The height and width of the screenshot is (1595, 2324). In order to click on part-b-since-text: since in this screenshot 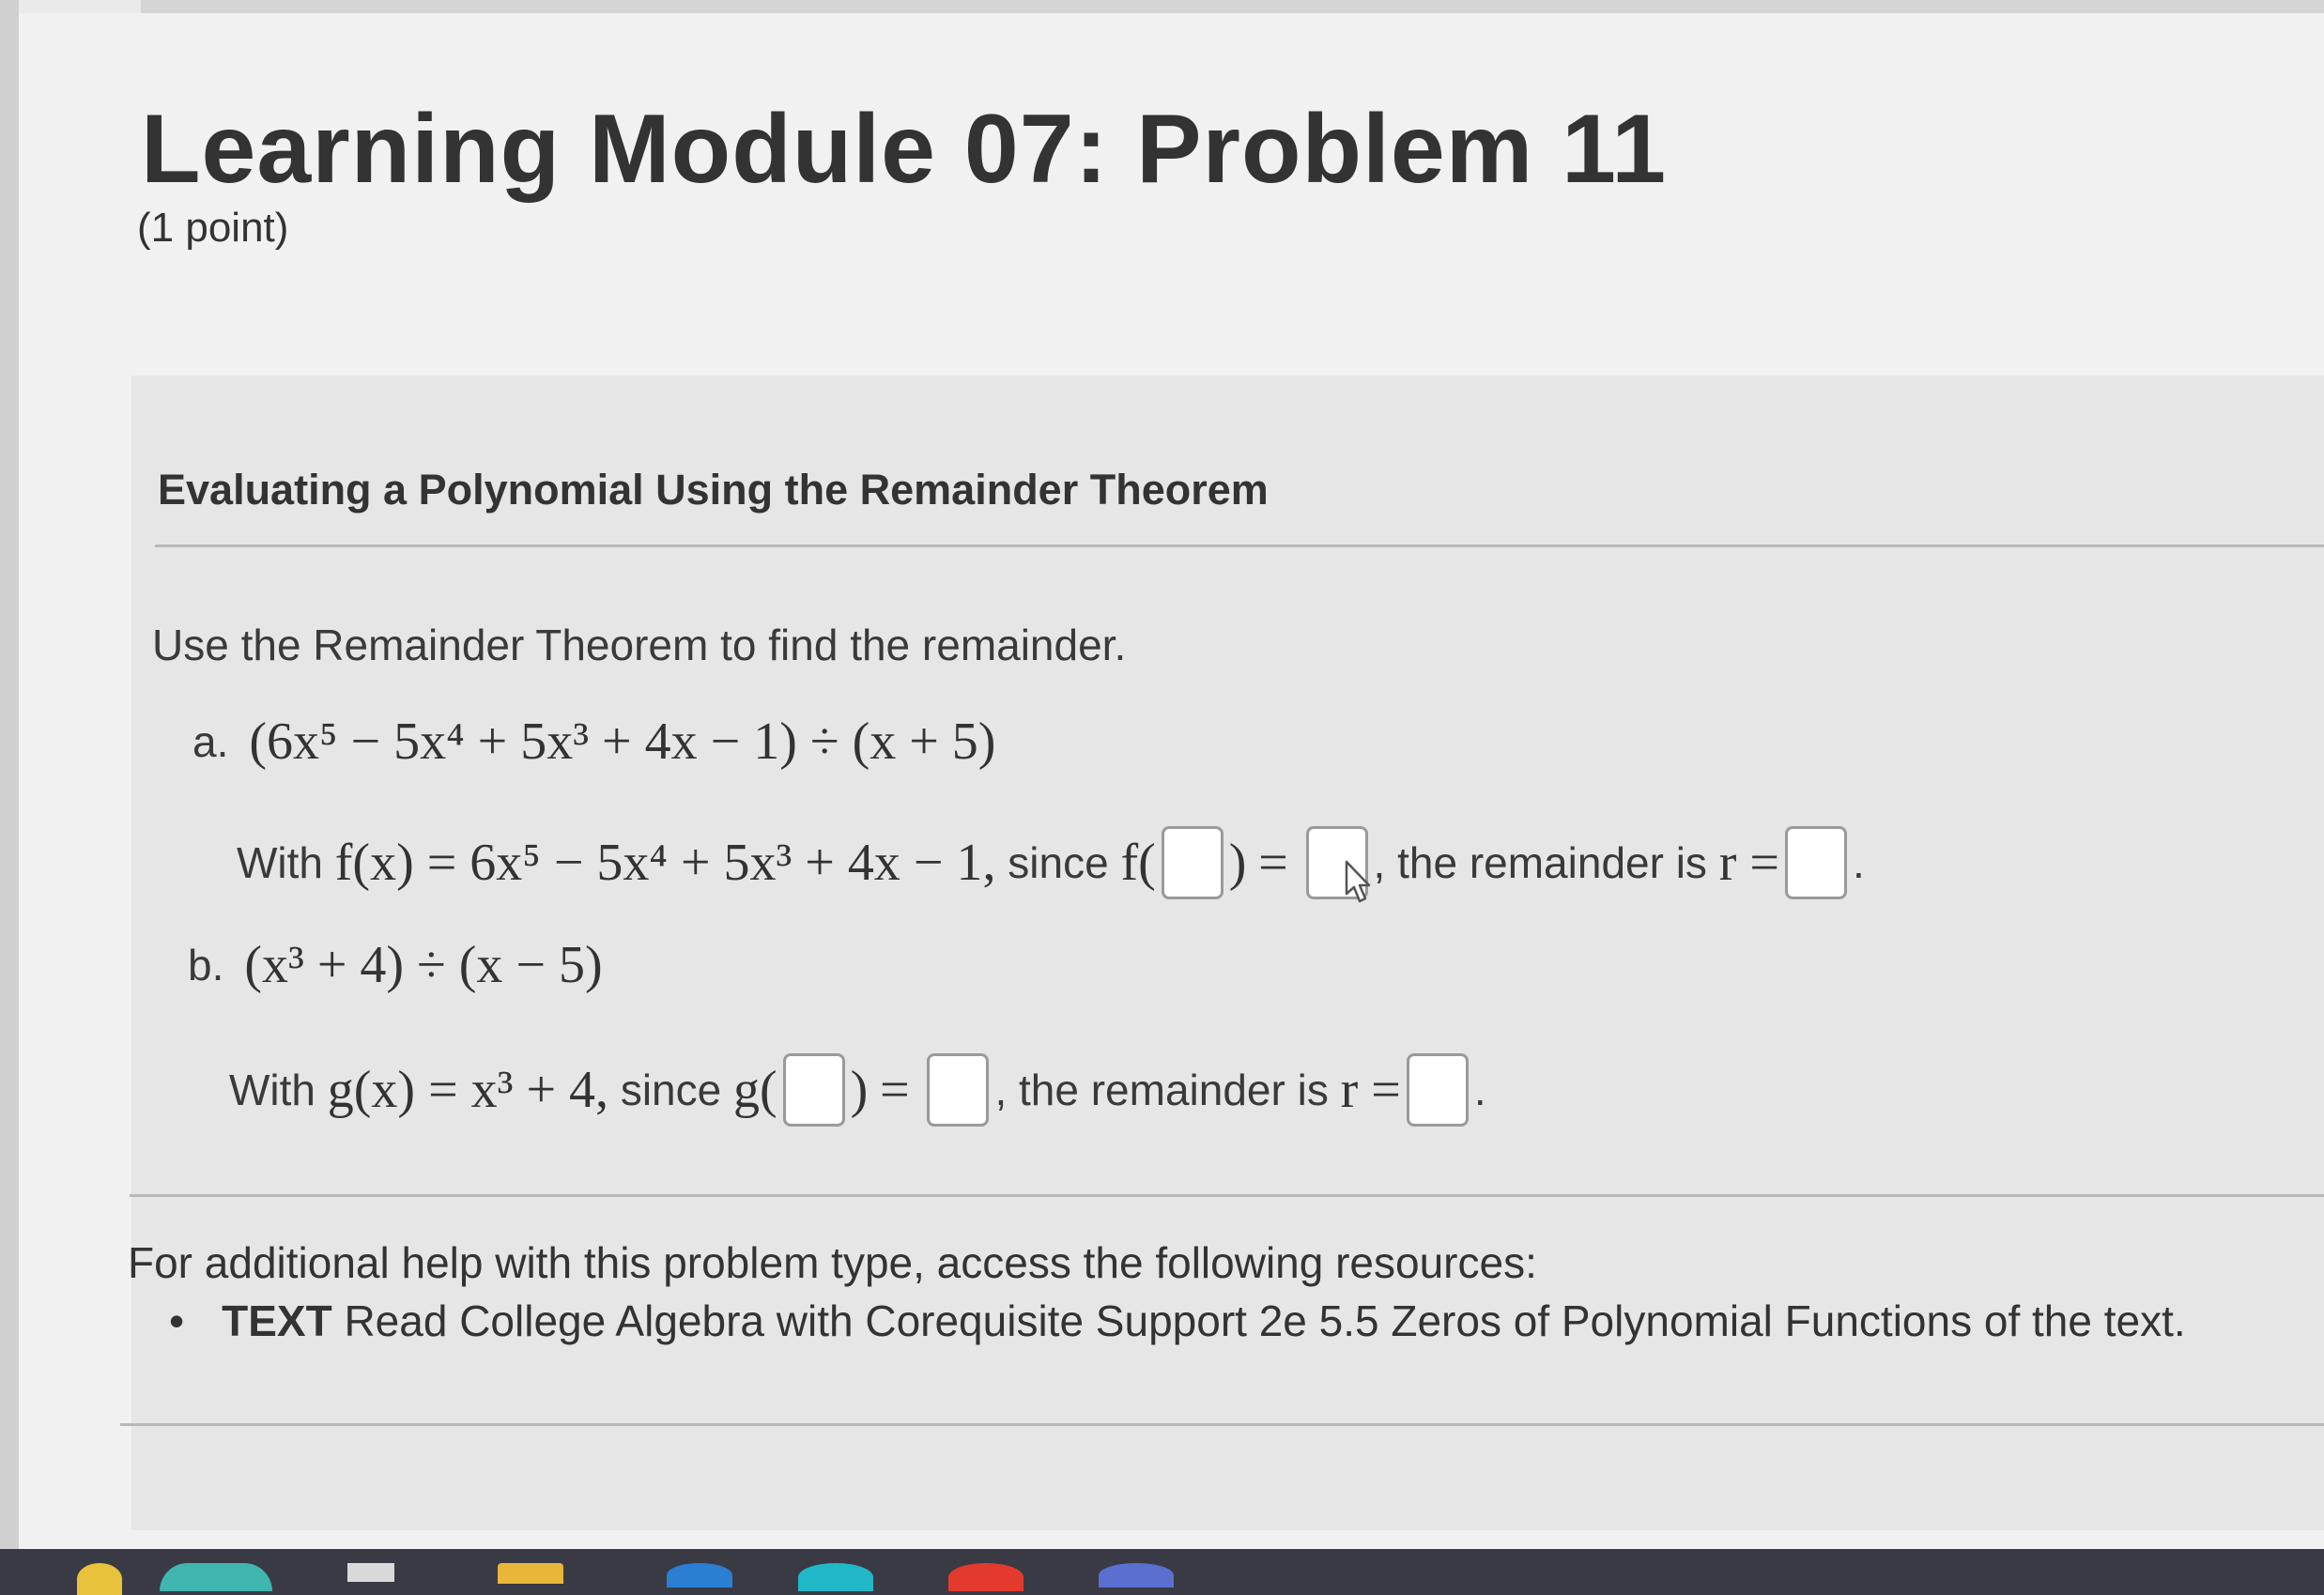, I will do `click(671, 1090)`.